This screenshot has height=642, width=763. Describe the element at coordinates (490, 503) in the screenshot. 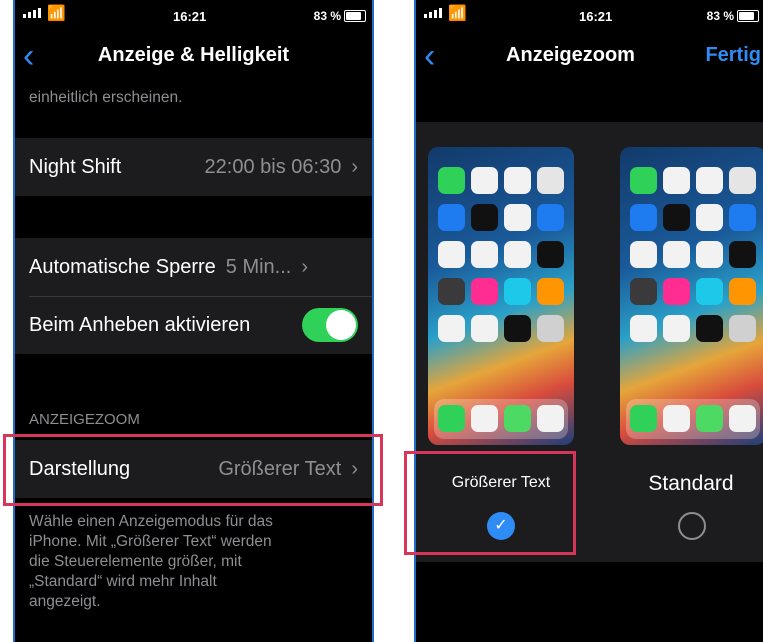

I see `highlight-larger-text-option` at that location.